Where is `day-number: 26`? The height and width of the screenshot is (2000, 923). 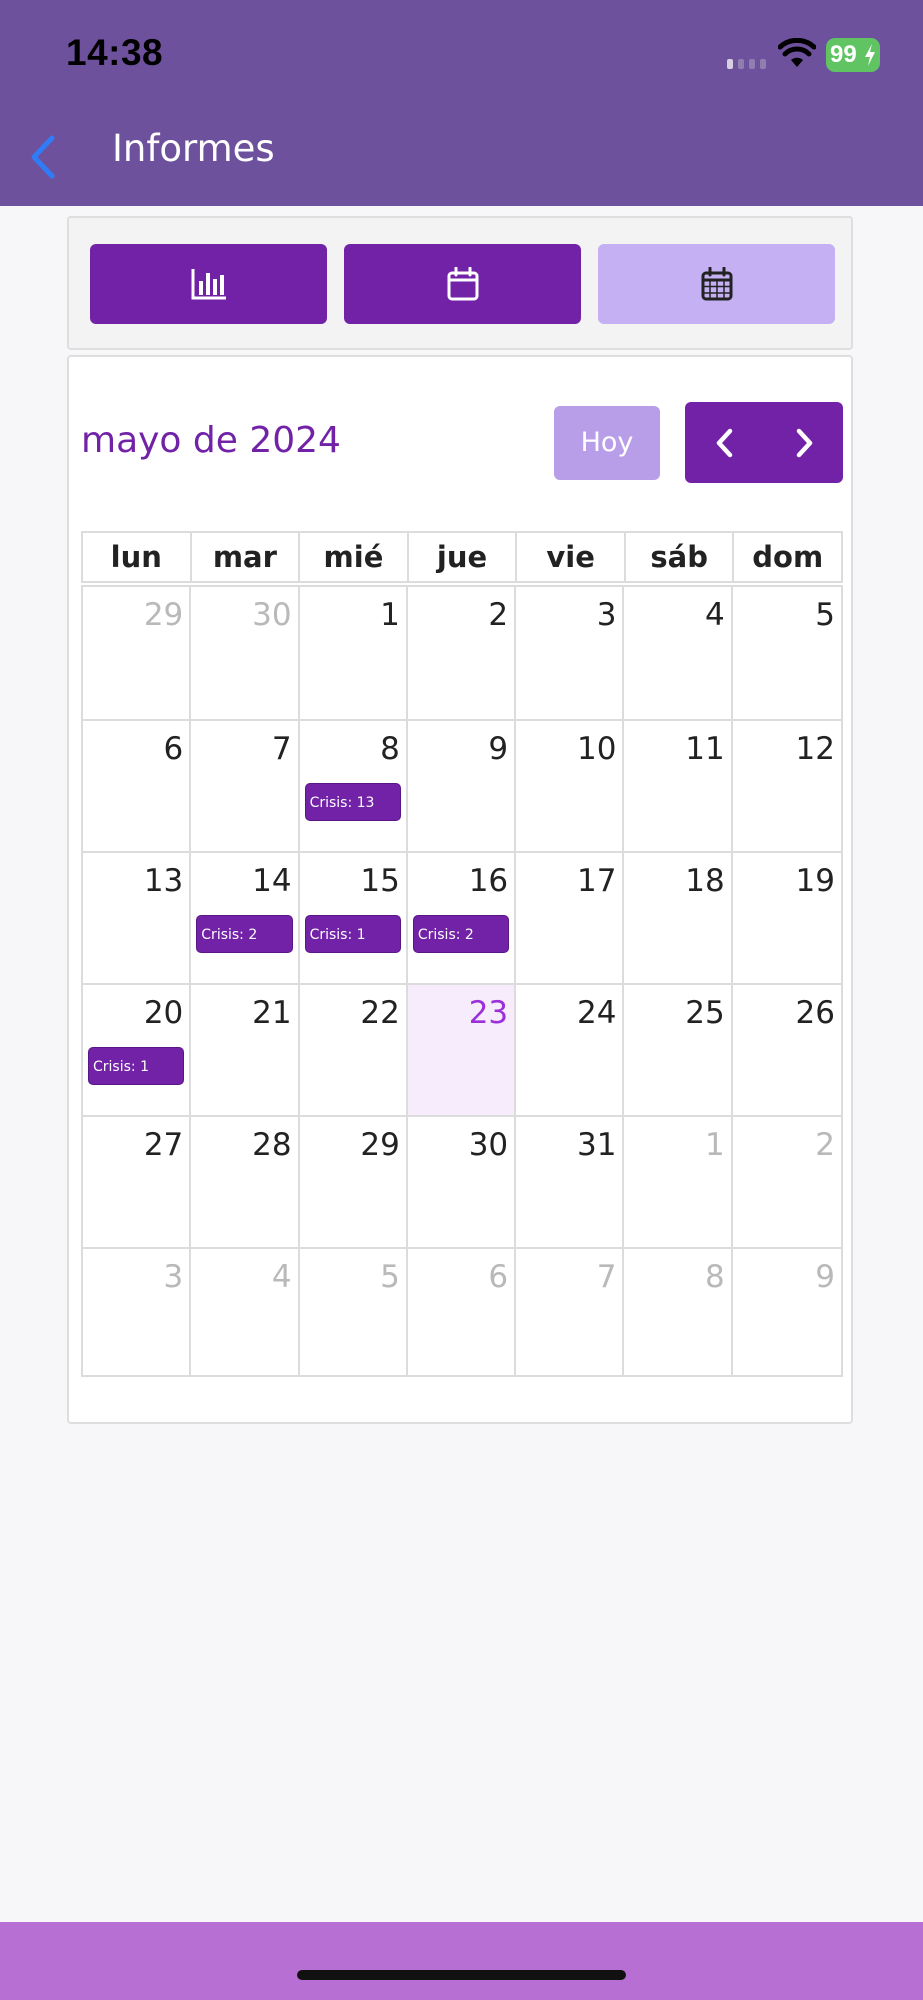 day-number: 26 is located at coordinates (815, 1013).